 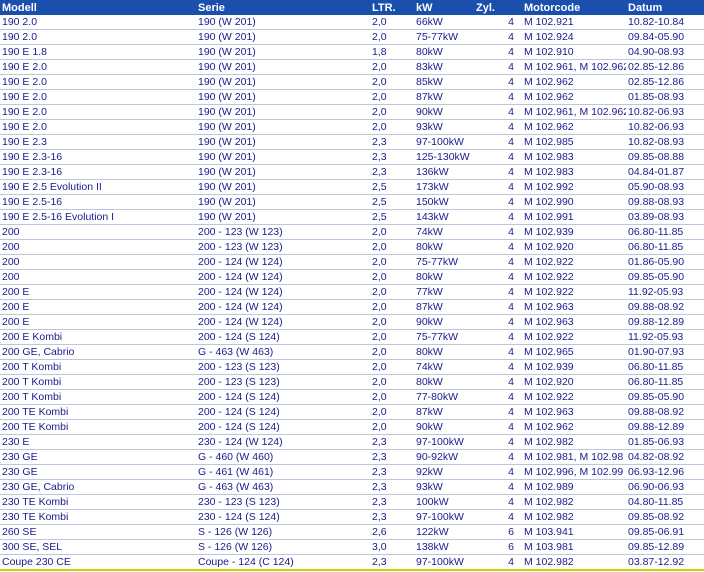 What do you see at coordinates (574, 127) in the screenshot?
I see `cell-motorcode: M 102.962` at bounding box center [574, 127].